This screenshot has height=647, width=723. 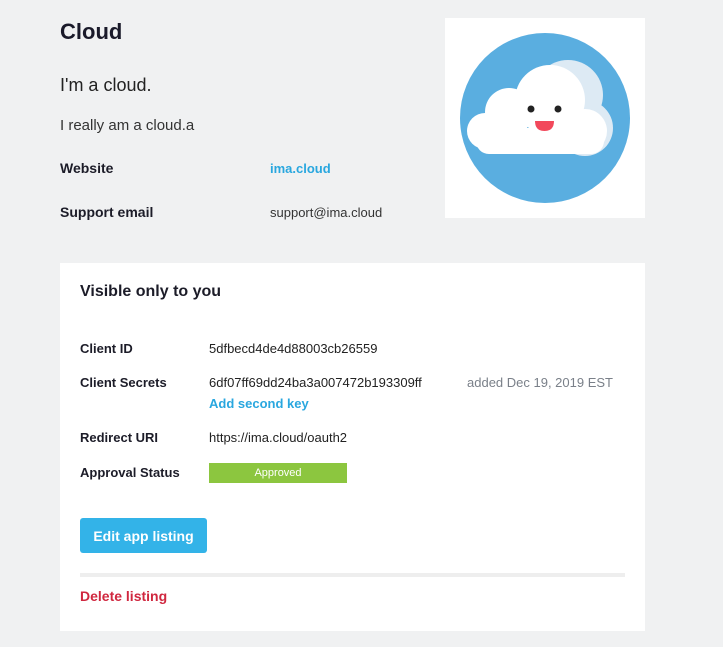 What do you see at coordinates (123, 382) in the screenshot?
I see `client-secrets-label: Client Secrets` at bounding box center [123, 382].